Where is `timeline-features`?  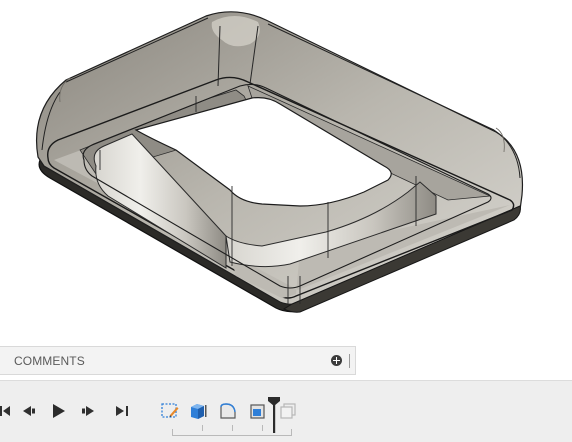
timeline-features is located at coordinates (231, 418).